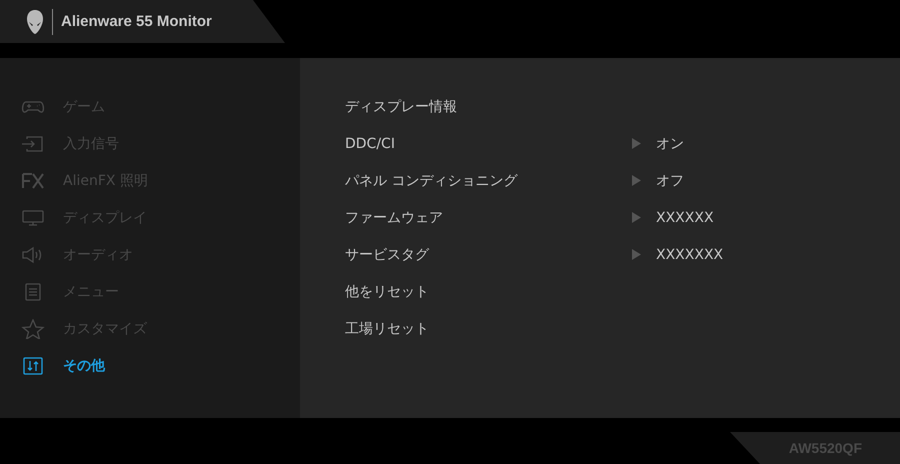 The image size is (900, 464). I want to click on setting-value: XXXXXX, so click(685, 218).